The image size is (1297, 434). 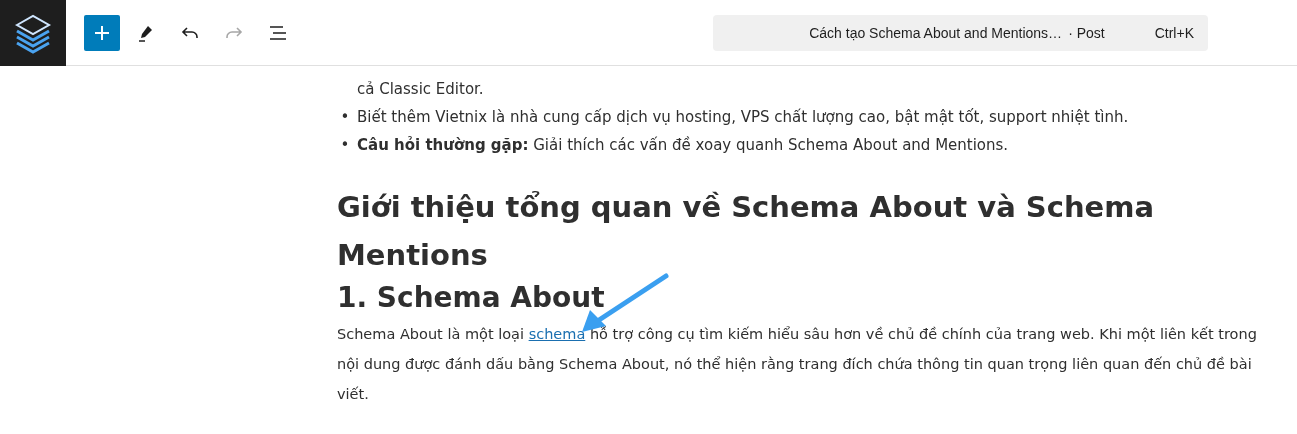 I want to click on post-type-label: · Post, so click(x=1086, y=32).